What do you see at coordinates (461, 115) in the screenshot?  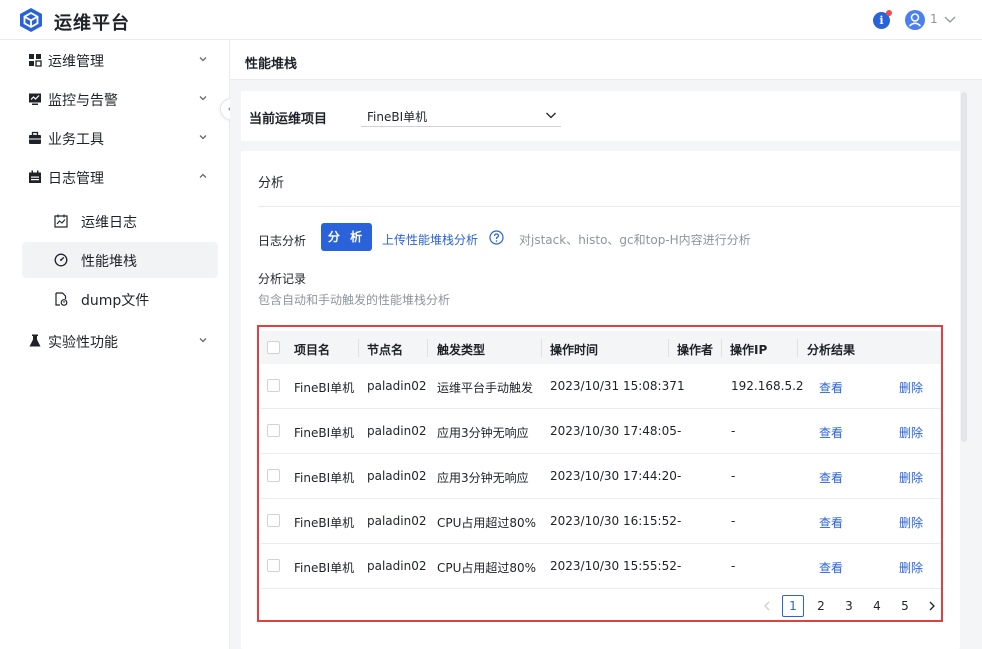 I see `project-select: FineBI单机` at bounding box center [461, 115].